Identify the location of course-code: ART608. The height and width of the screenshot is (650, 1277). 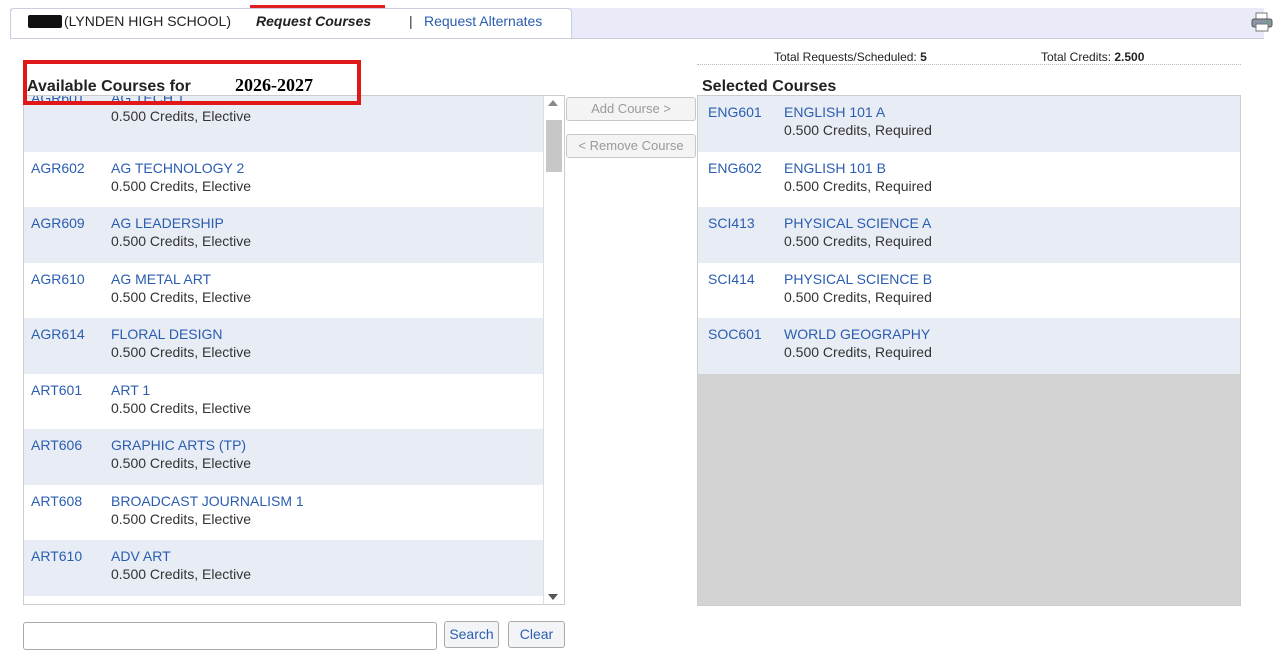
(57, 500).